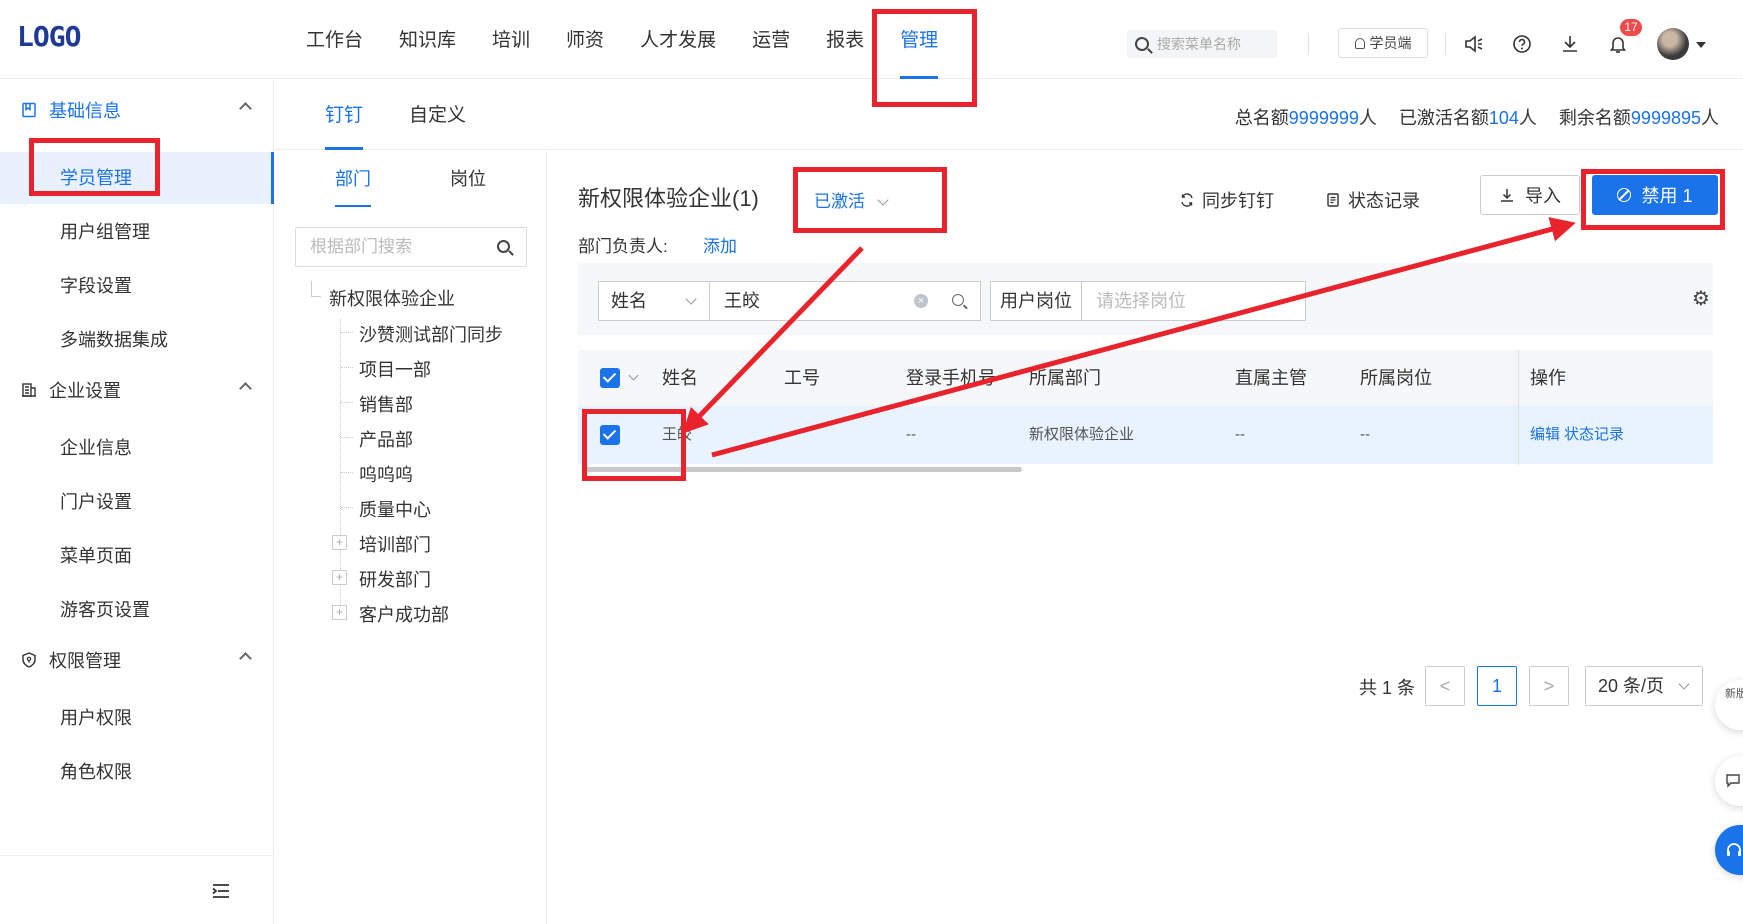 This screenshot has height=924, width=1743. I want to click on clear-icon: ×, so click(921, 301).